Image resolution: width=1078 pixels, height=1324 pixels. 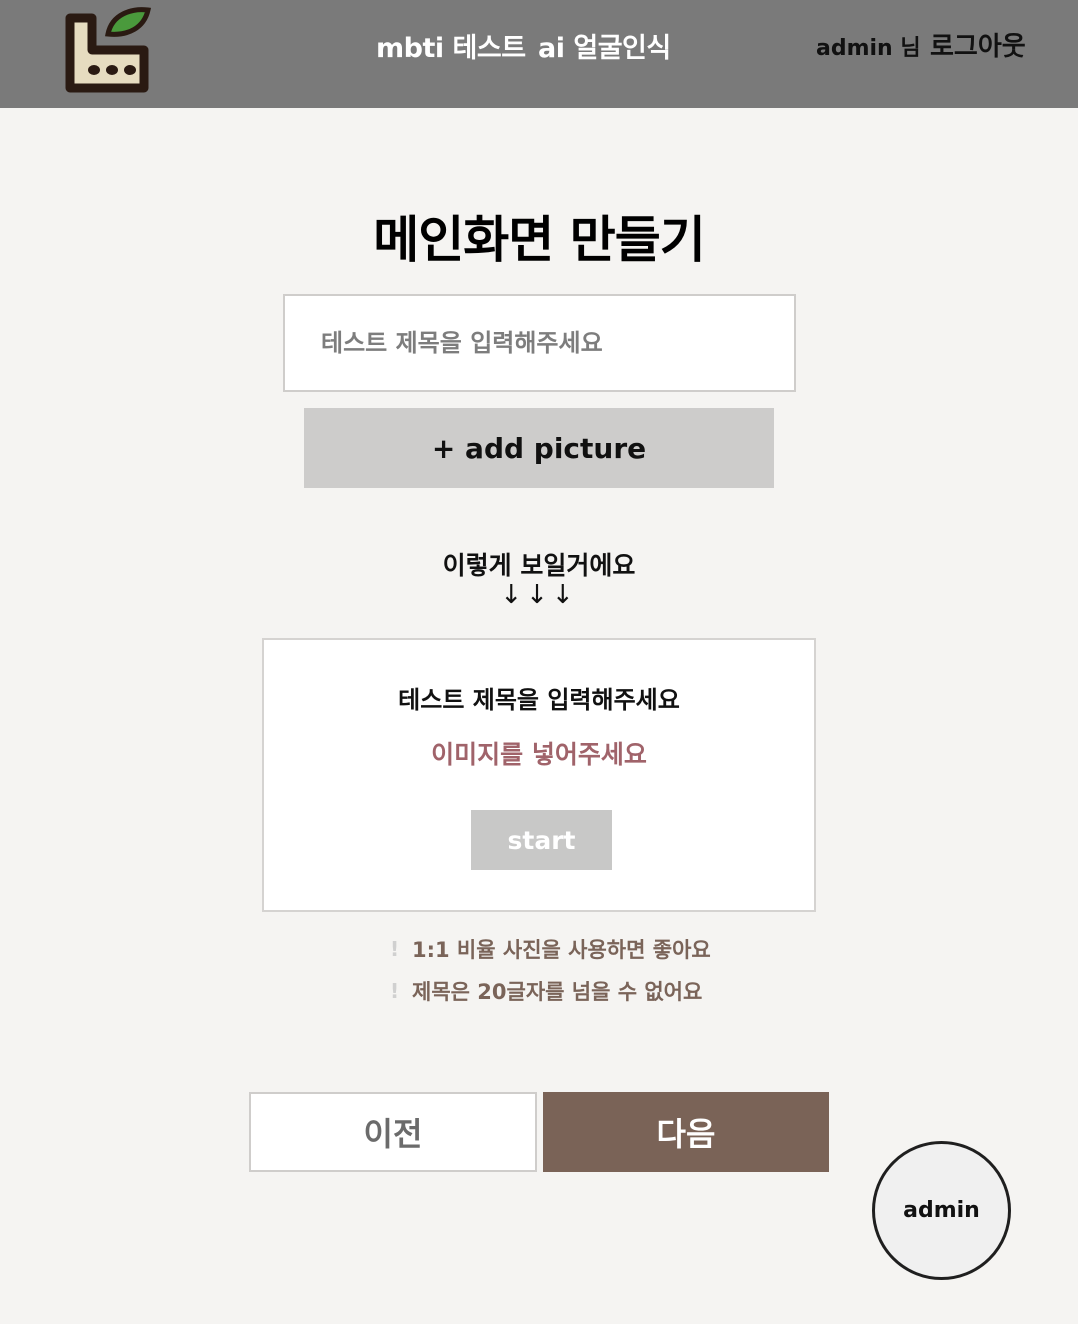 I want to click on preview-label: 이렇게 보일거에요, so click(x=539, y=565).